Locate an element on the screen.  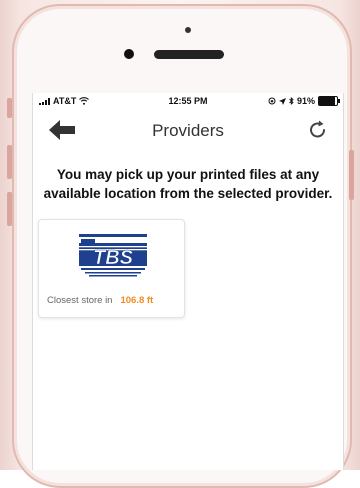
status-bar: AT&T 12:55 PM 91% is located at coordinates (188, 102).